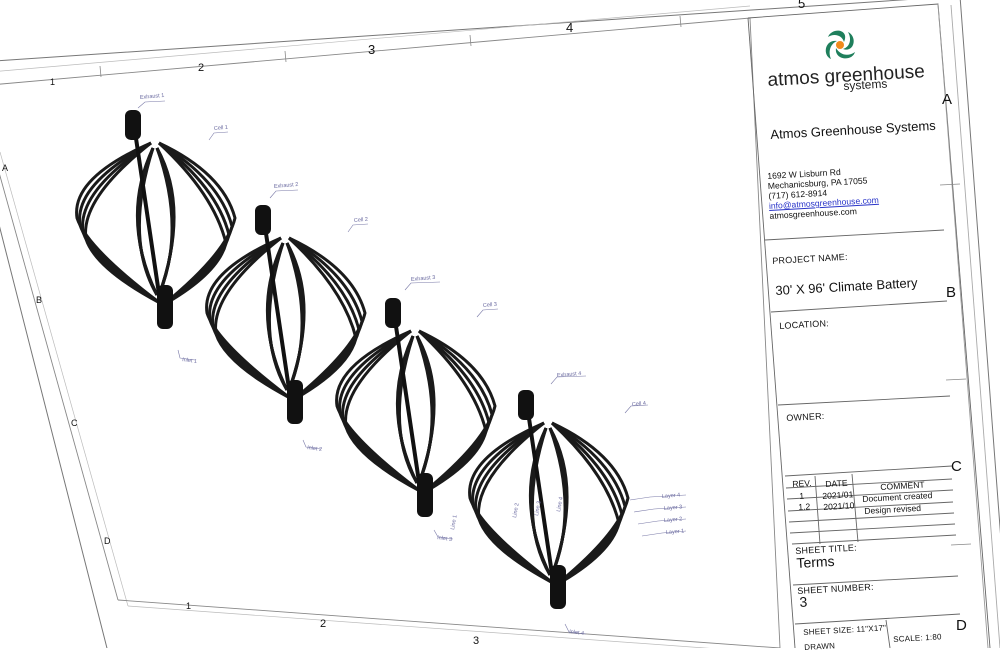 The height and width of the screenshot is (652, 1000). Describe the element at coordinates (107, 541) in the screenshot. I see `zone-label-left-d: D` at that location.